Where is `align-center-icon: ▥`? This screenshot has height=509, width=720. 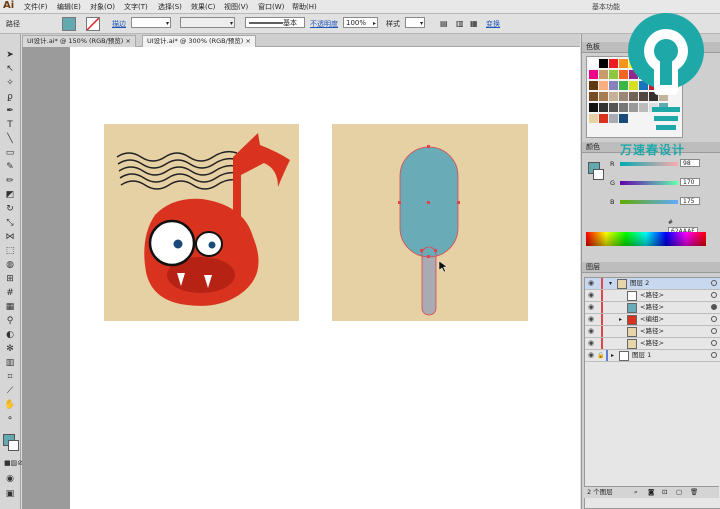 align-center-icon: ▥ is located at coordinates (460, 23).